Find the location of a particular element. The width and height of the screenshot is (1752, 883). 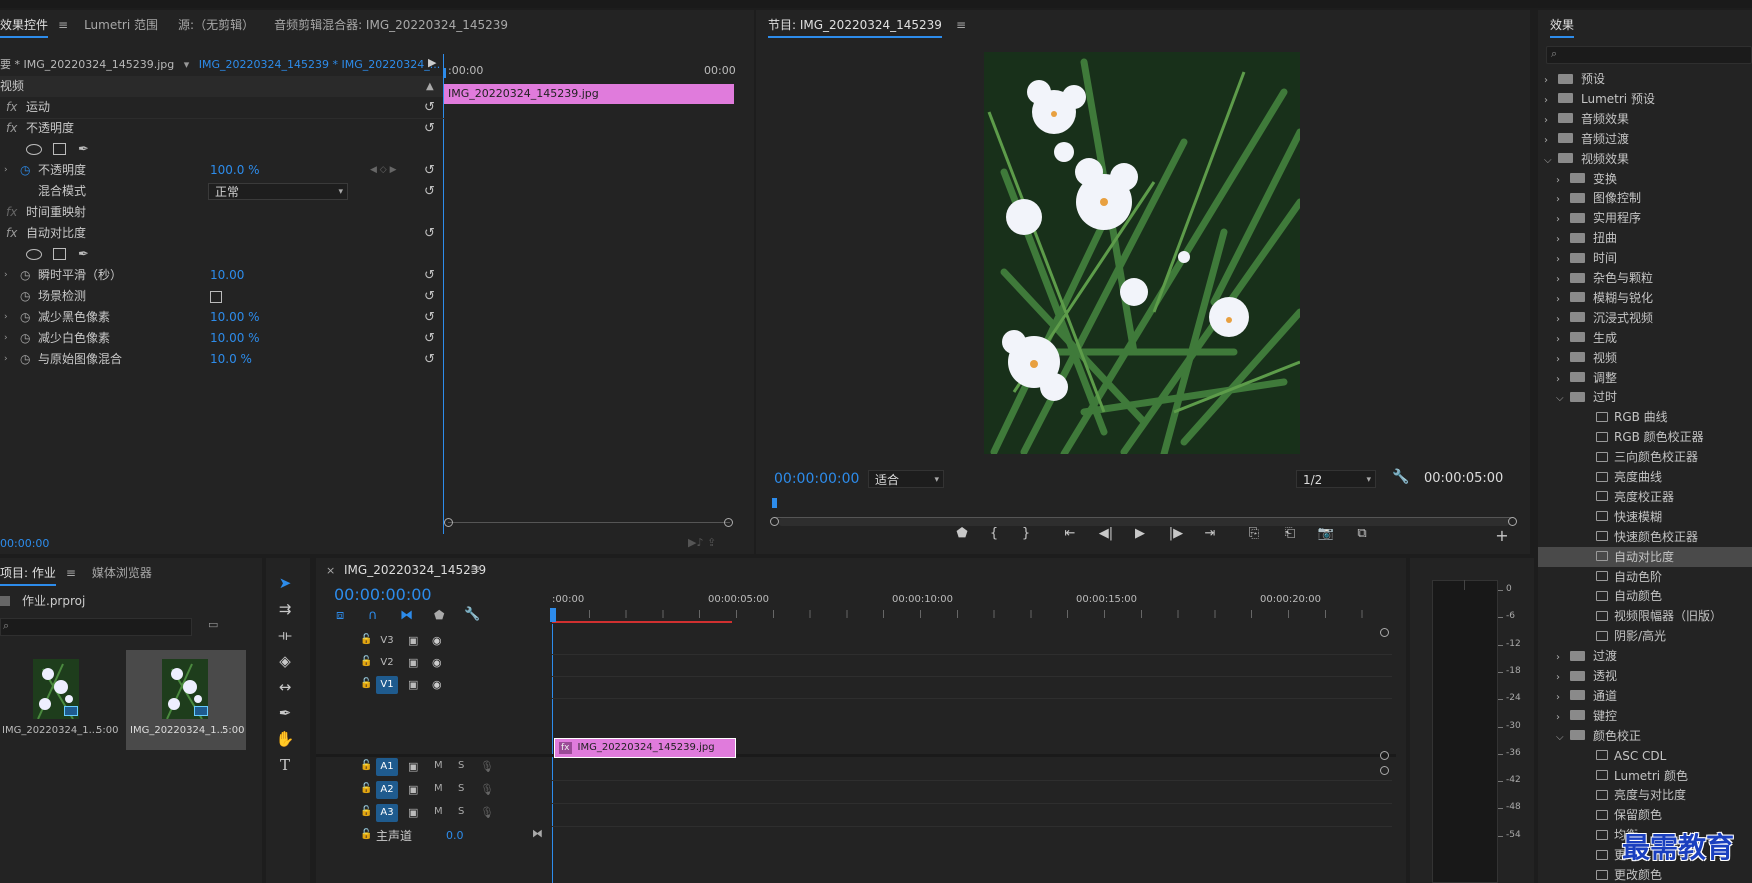

effects-item: 视频限幅器（旧版） is located at coordinates (1645, 616).